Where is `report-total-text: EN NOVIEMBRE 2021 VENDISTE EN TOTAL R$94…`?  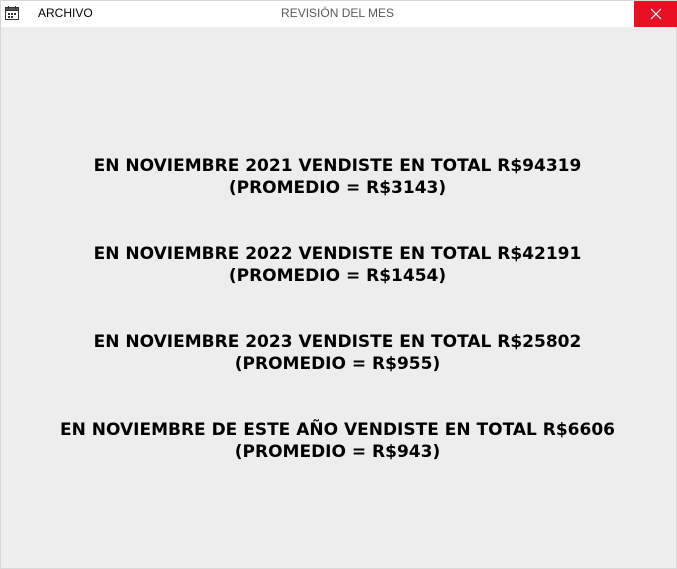 report-total-text: EN NOVIEMBRE 2021 VENDISTE EN TOTAL R$94… is located at coordinates (337, 166).